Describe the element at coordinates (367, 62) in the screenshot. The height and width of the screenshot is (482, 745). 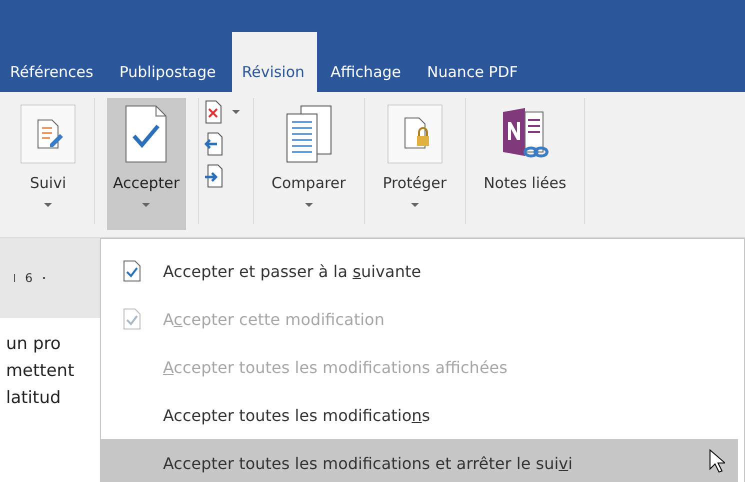
I see `ribbon-tab: Affichage` at that location.